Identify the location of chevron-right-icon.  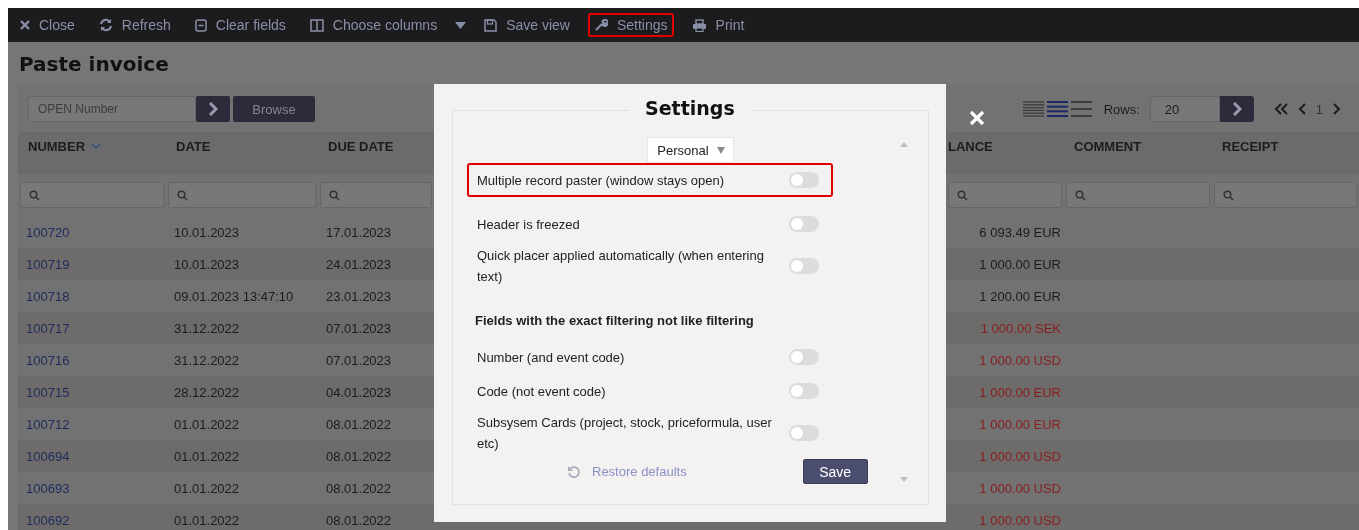
(1236, 109).